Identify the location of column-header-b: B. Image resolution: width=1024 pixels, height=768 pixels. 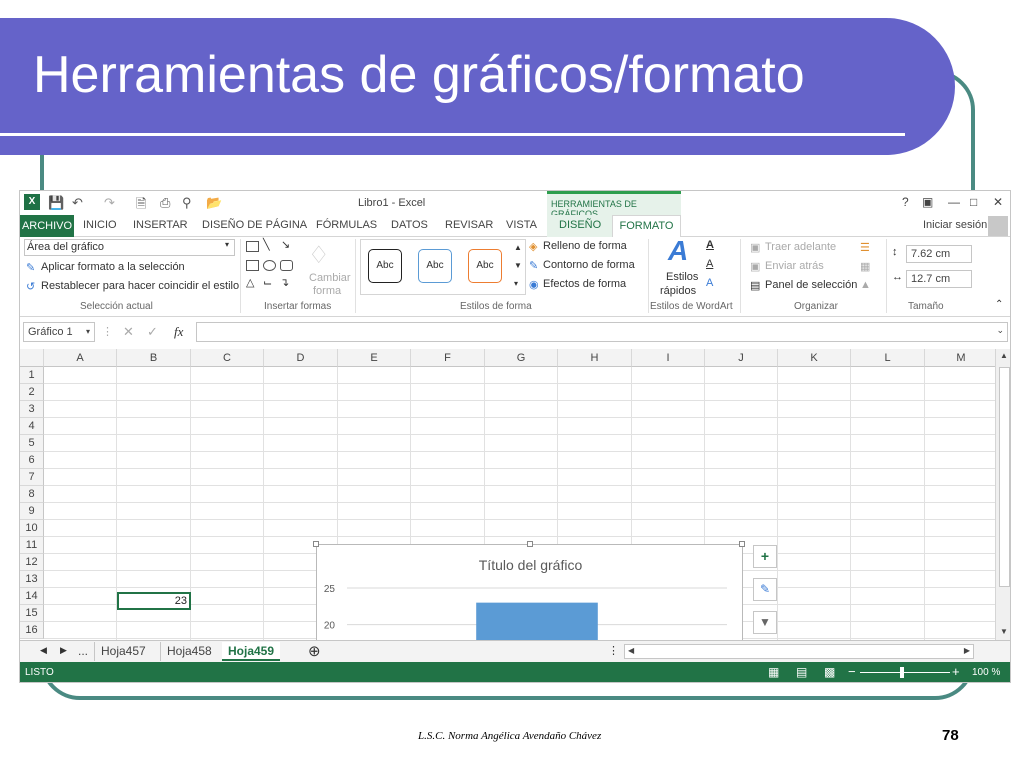
(154, 358).